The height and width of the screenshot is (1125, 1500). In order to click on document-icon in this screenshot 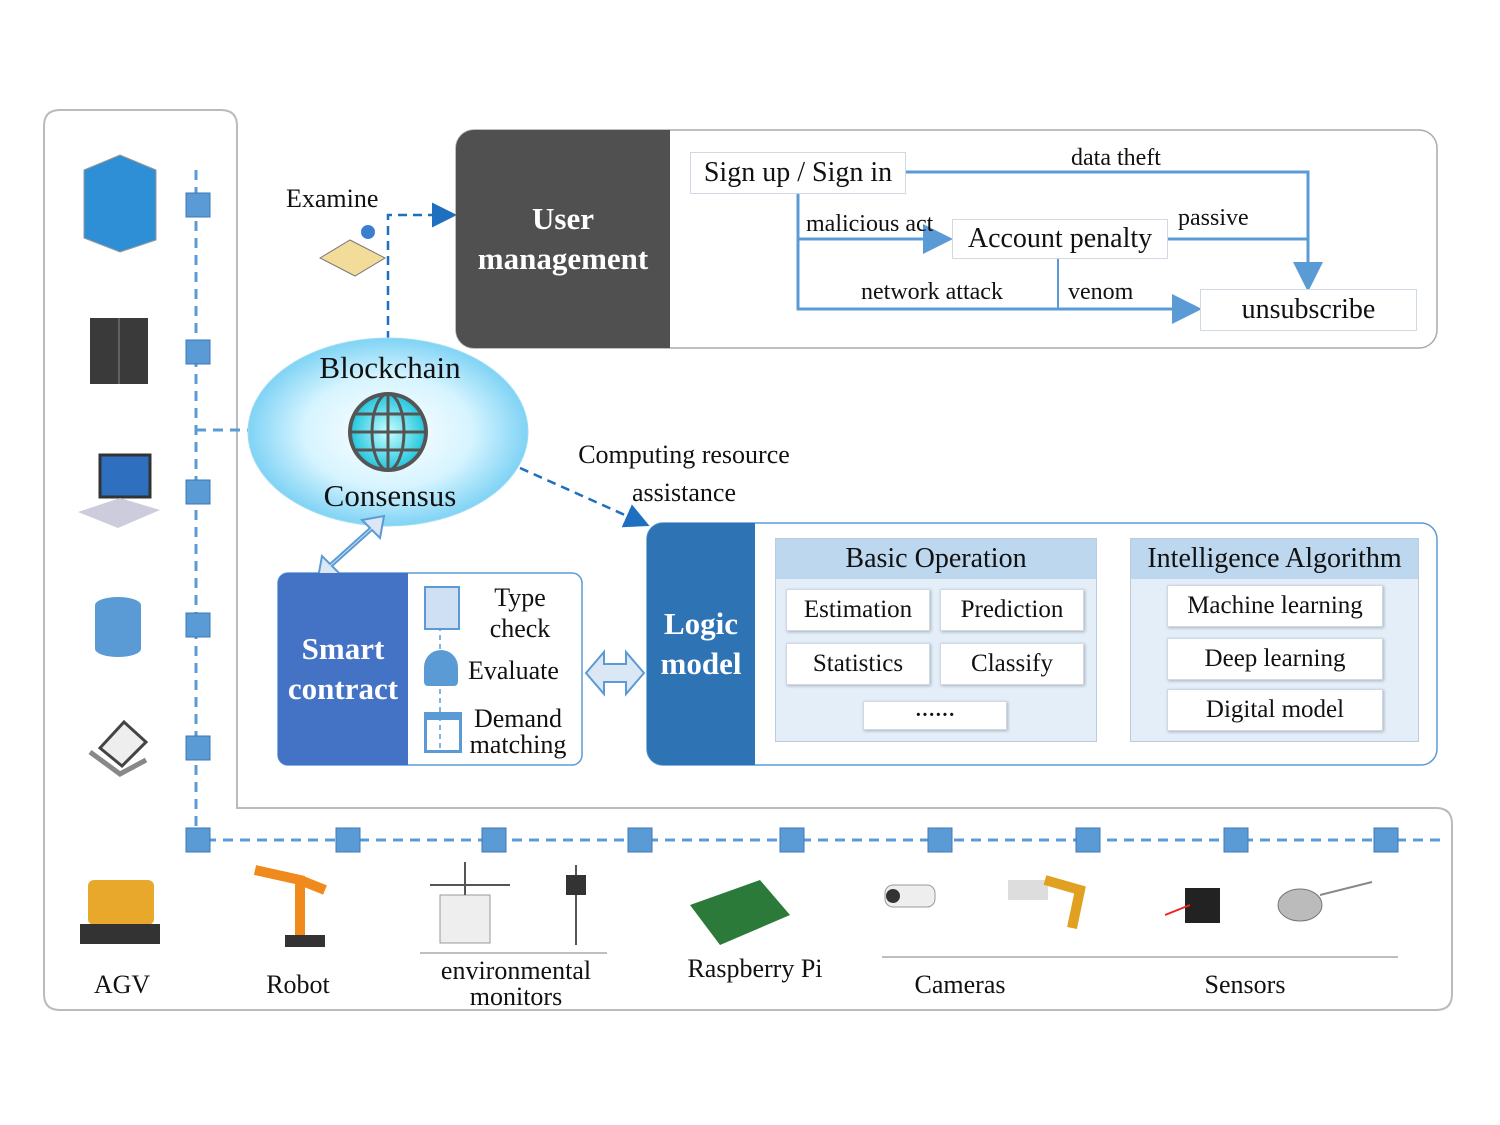, I will do `click(442, 608)`.